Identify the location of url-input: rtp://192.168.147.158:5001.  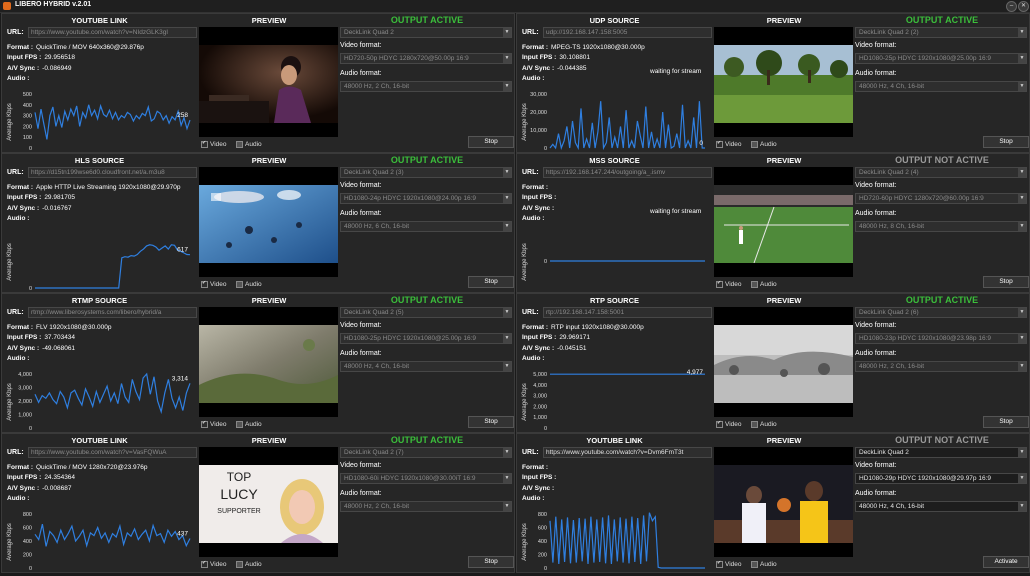
(627, 312).